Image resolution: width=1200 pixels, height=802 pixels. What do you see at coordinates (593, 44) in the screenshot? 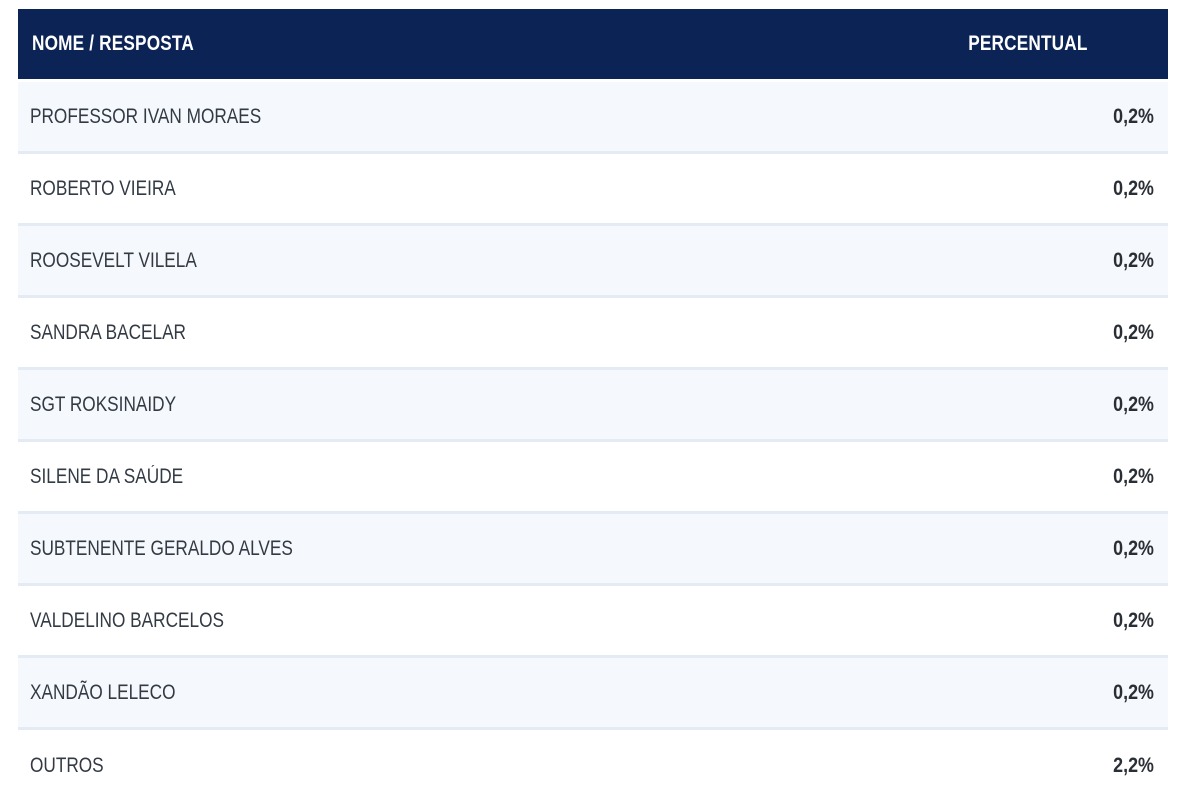
I see `table-header: NOME / RESPOSTA PERCENTUAL` at bounding box center [593, 44].